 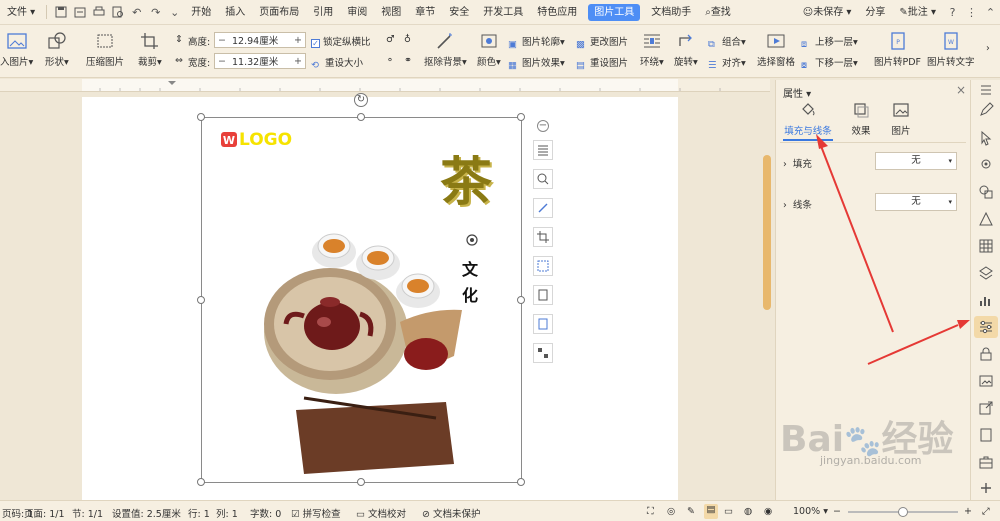 I want to click on remove-background-button: 抠除背景▾, so click(x=445, y=50).